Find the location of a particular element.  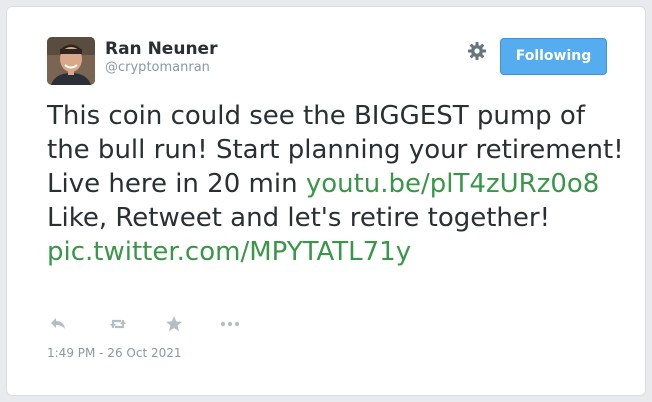

handle: @cryptomanran is located at coordinates (157, 67).